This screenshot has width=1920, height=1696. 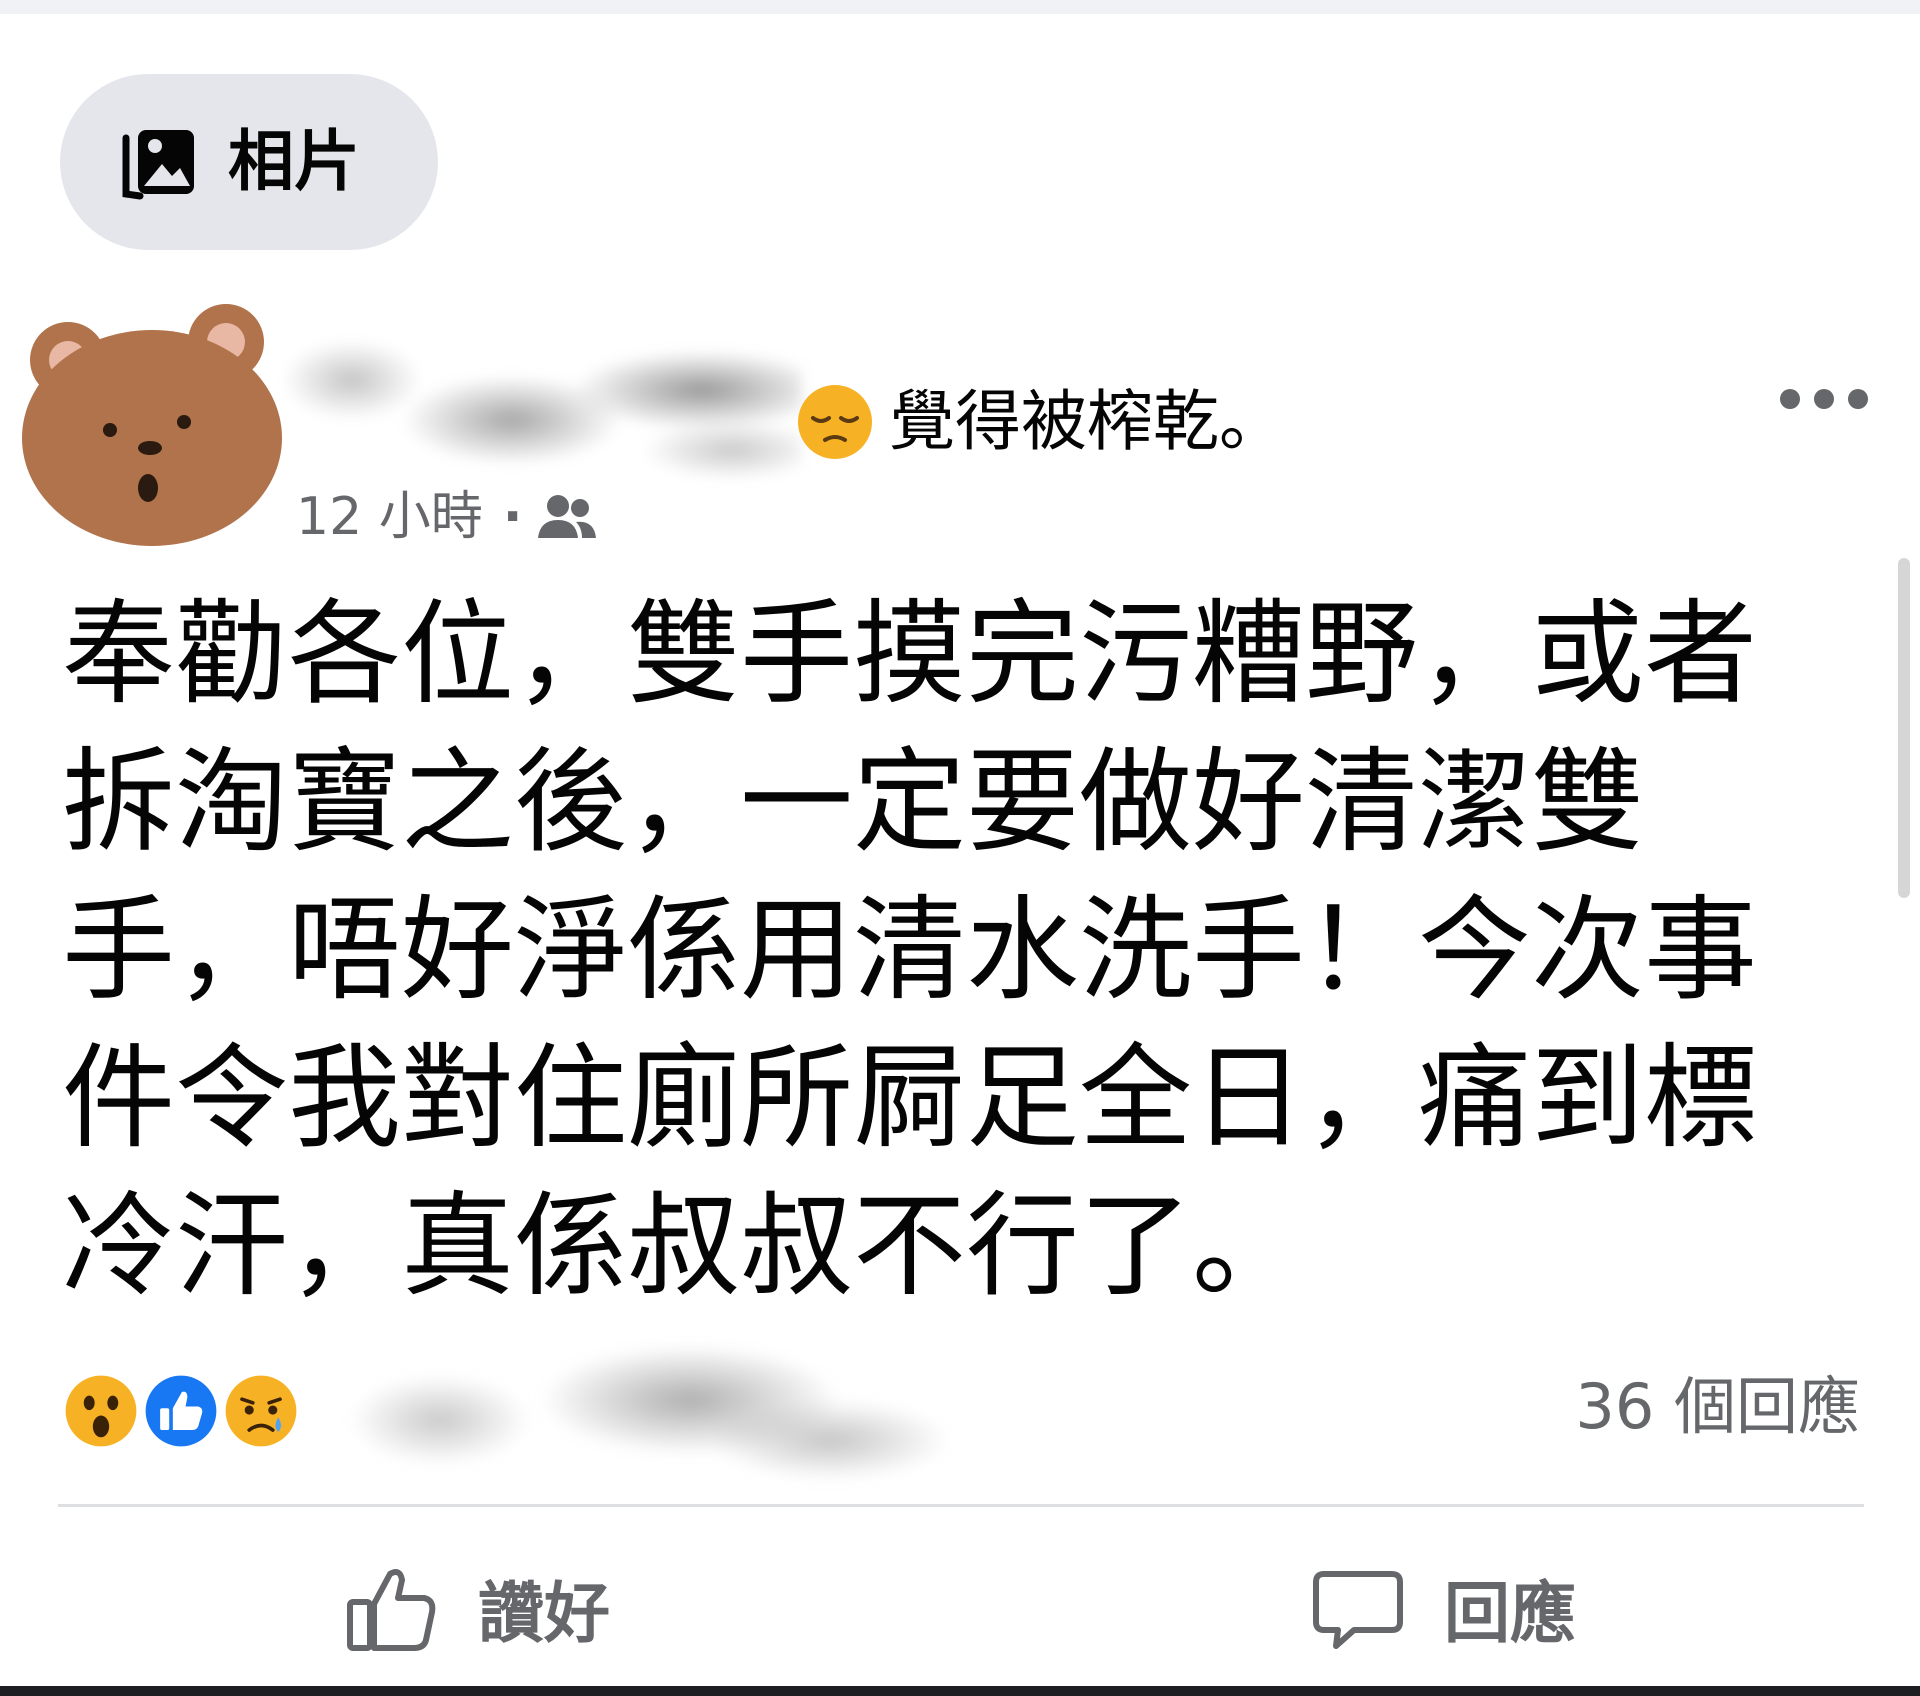 I want to click on photos-filter-chip: 相片, so click(x=249, y=162).